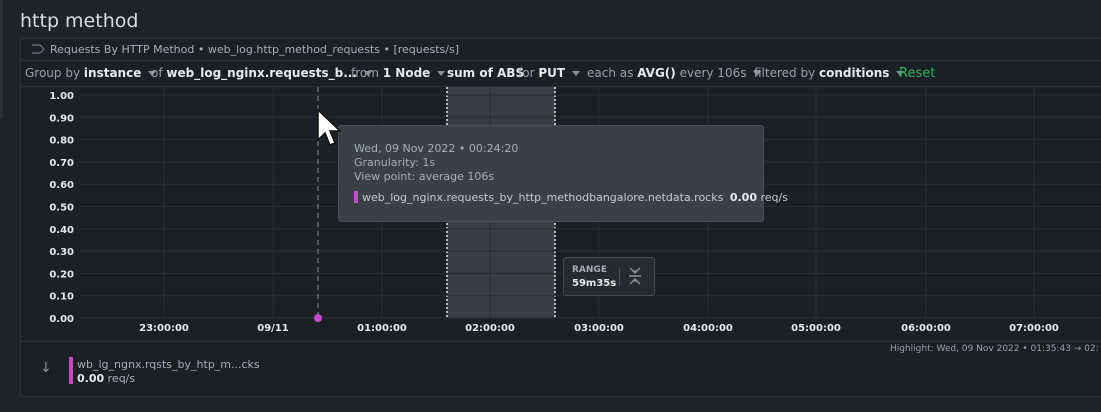  What do you see at coordinates (61, 163) in the screenshot?
I see `y-tick-label: 0.70` at bounding box center [61, 163].